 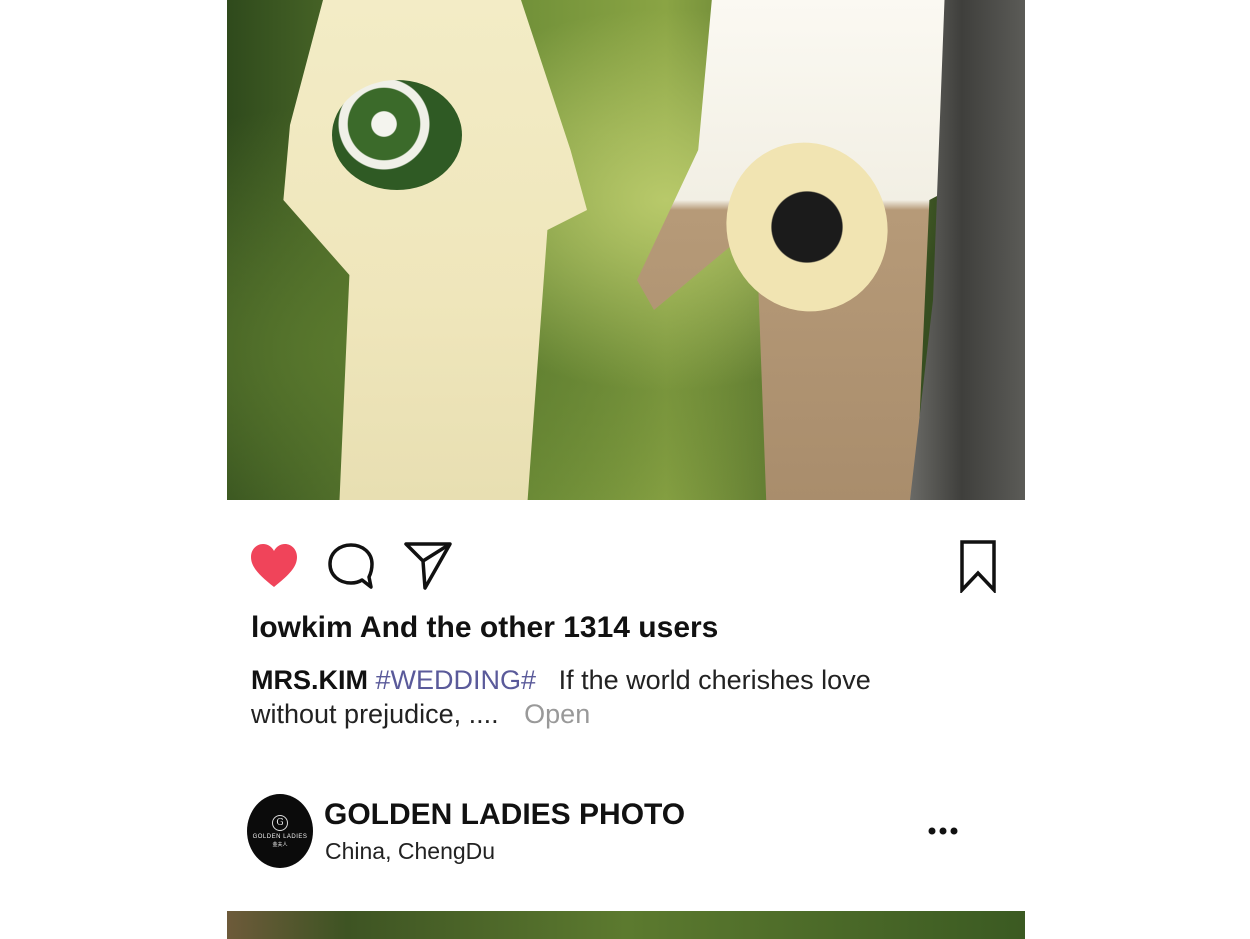 What do you see at coordinates (626, 565) in the screenshot?
I see `post-actions-bar` at bounding box center [626, 565].